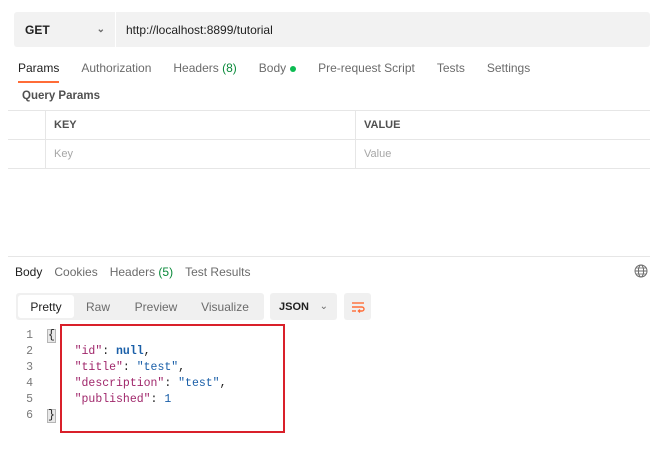  Describe the element at coordinates (39, 68) in the screenshot. I see `tab-label: Params` at that location.